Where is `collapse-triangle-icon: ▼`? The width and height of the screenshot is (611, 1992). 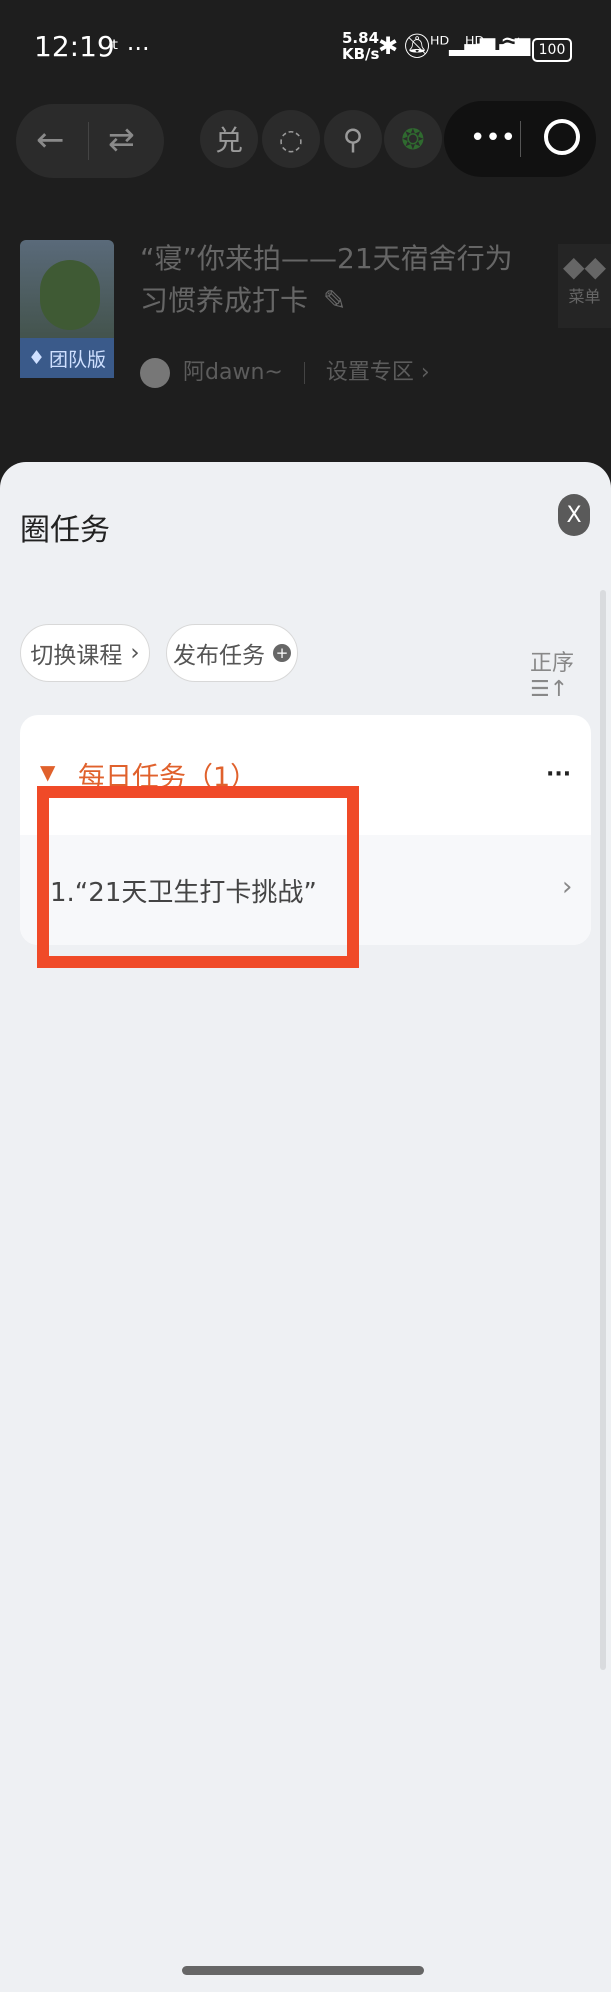 collapse-triangle-icon: ▼ is located at coordinates (47, 772).